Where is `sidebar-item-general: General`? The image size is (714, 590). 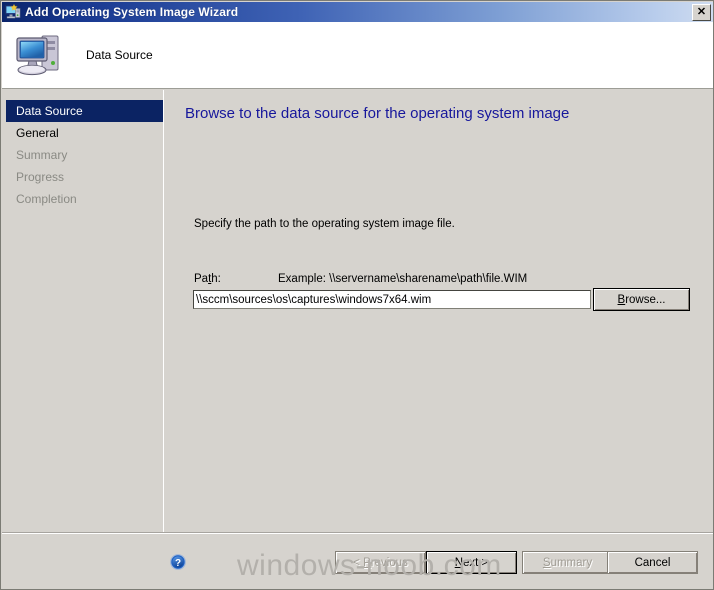
sidebar-item-general: General is located at coordinates (82, 133).